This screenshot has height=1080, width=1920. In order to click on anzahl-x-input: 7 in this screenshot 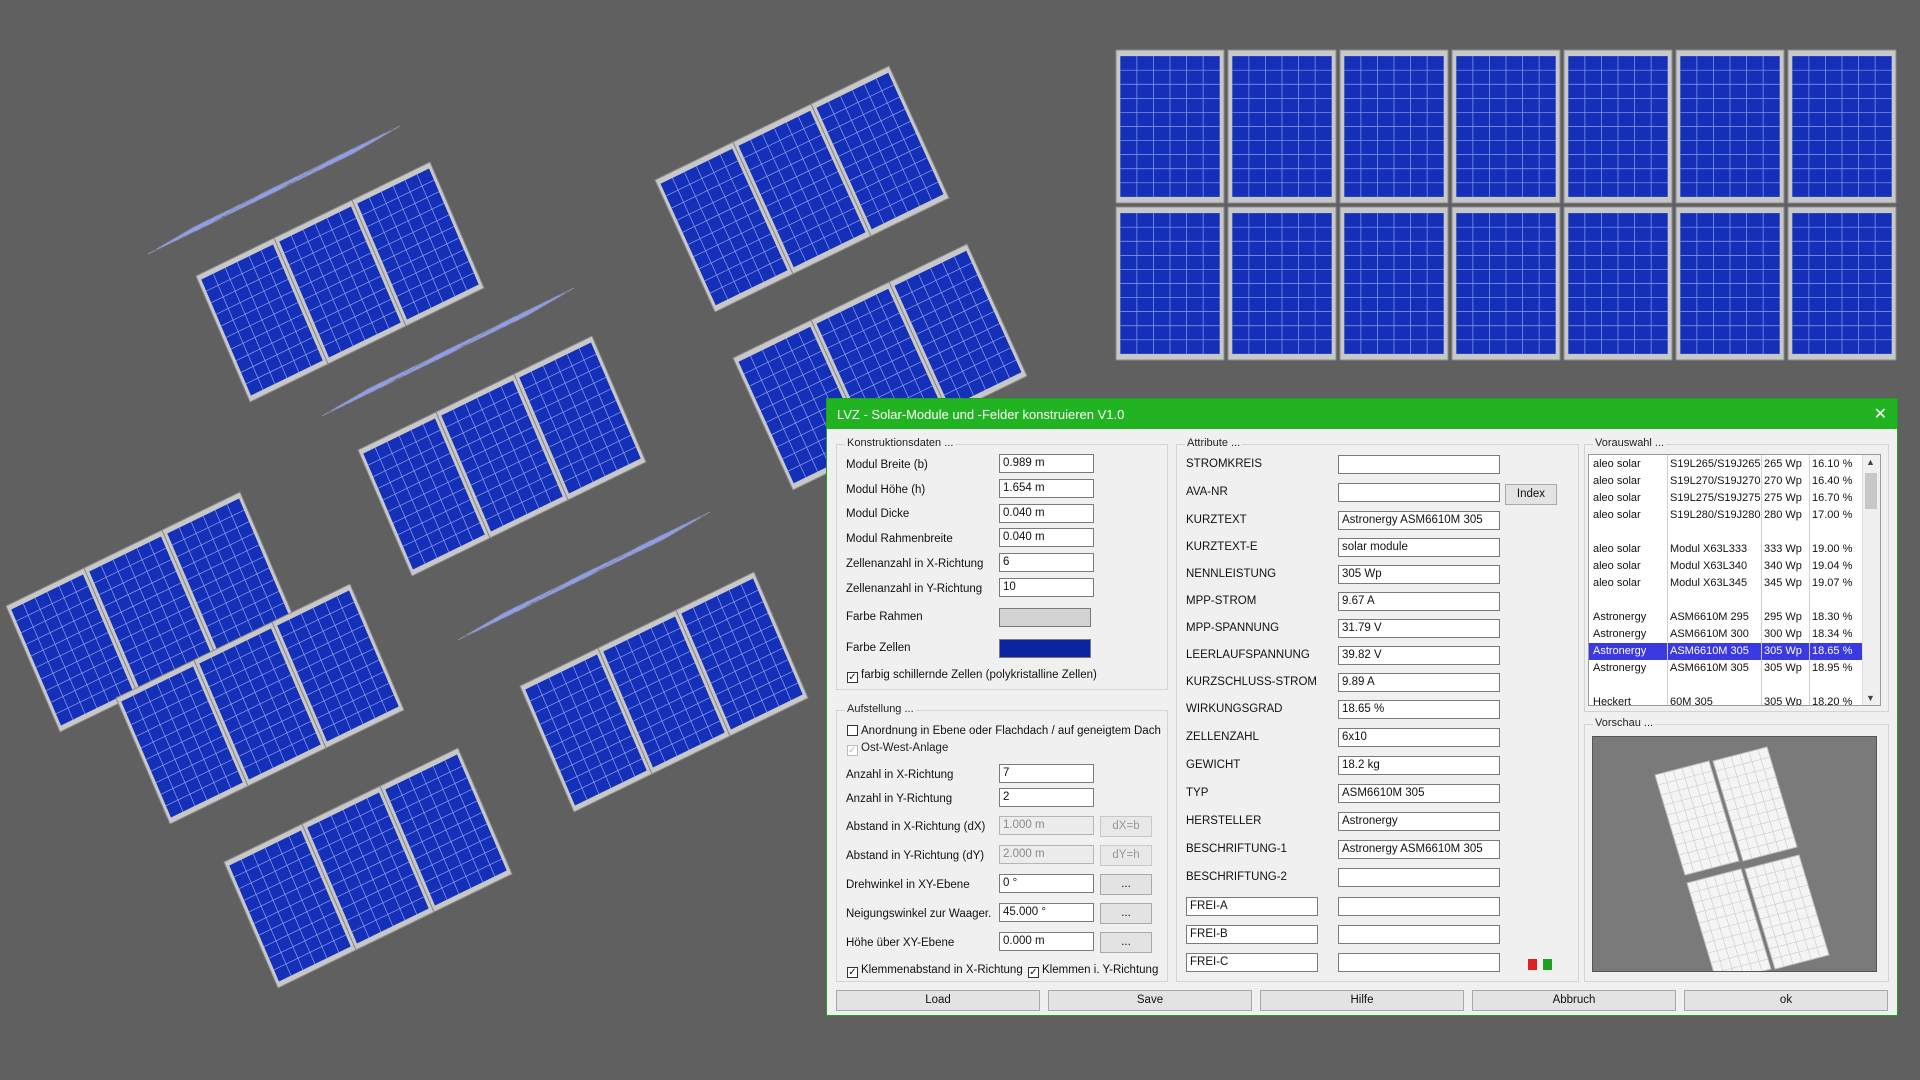, I will do `click(1046, 773)`.